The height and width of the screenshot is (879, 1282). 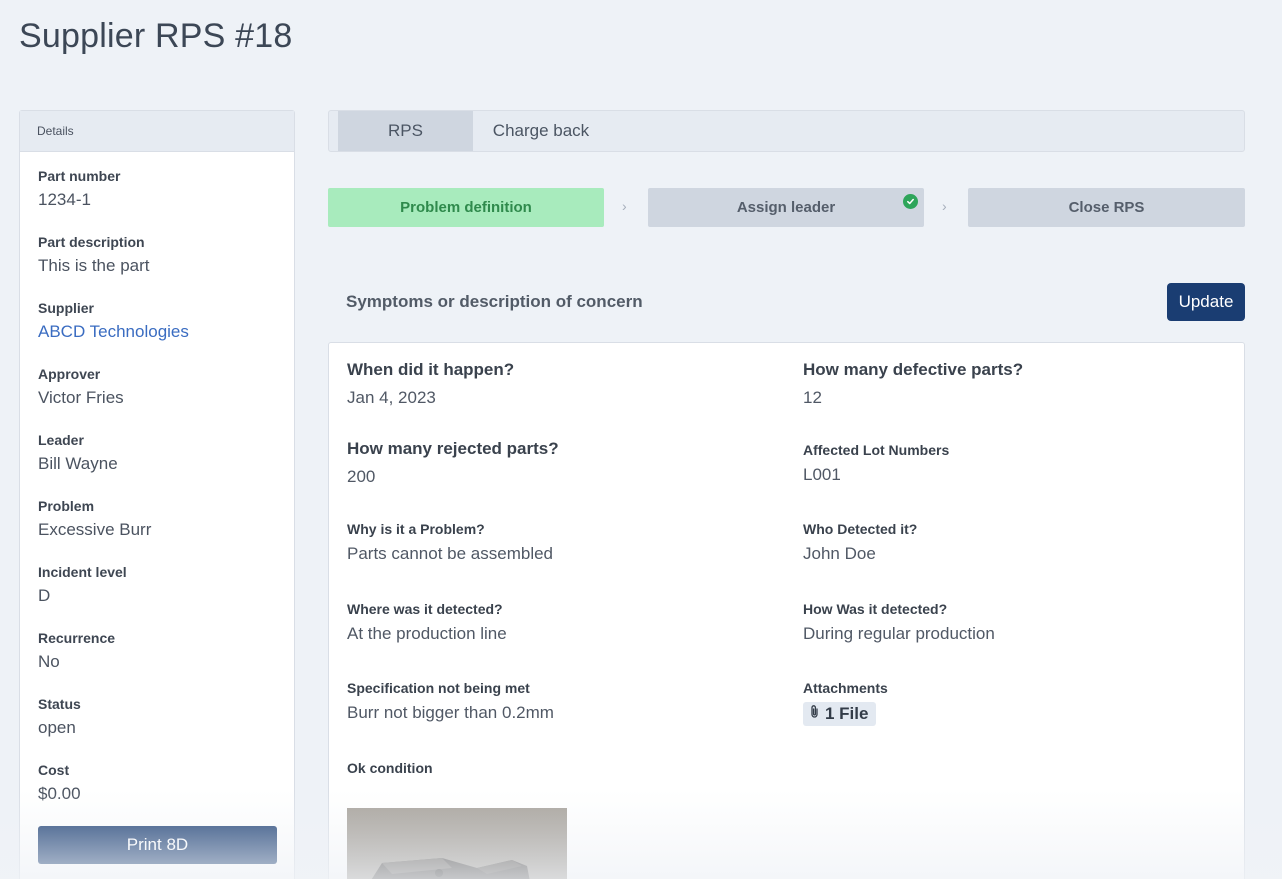 I want to click on field-label: Problem, so click(x=66, y=506).